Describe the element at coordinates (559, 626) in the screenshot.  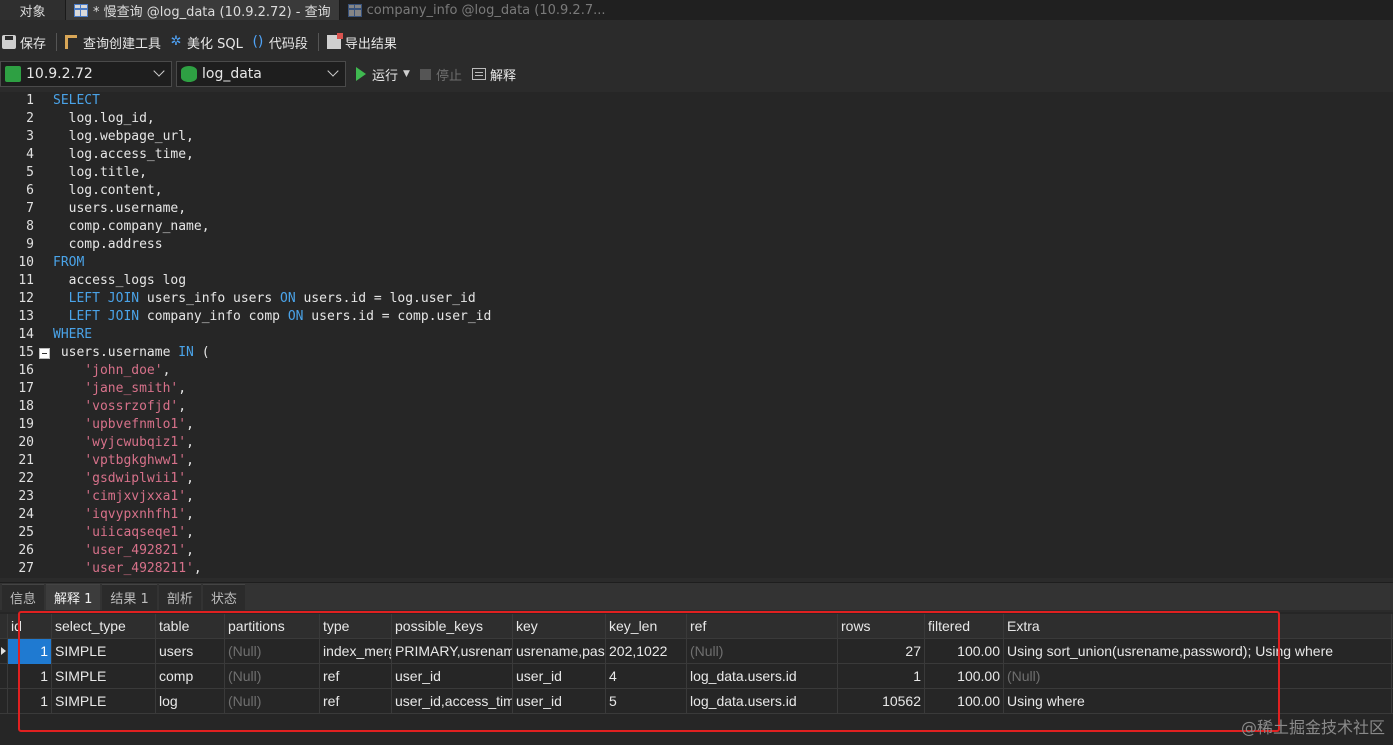
I see `column-header-key: key` at that location.